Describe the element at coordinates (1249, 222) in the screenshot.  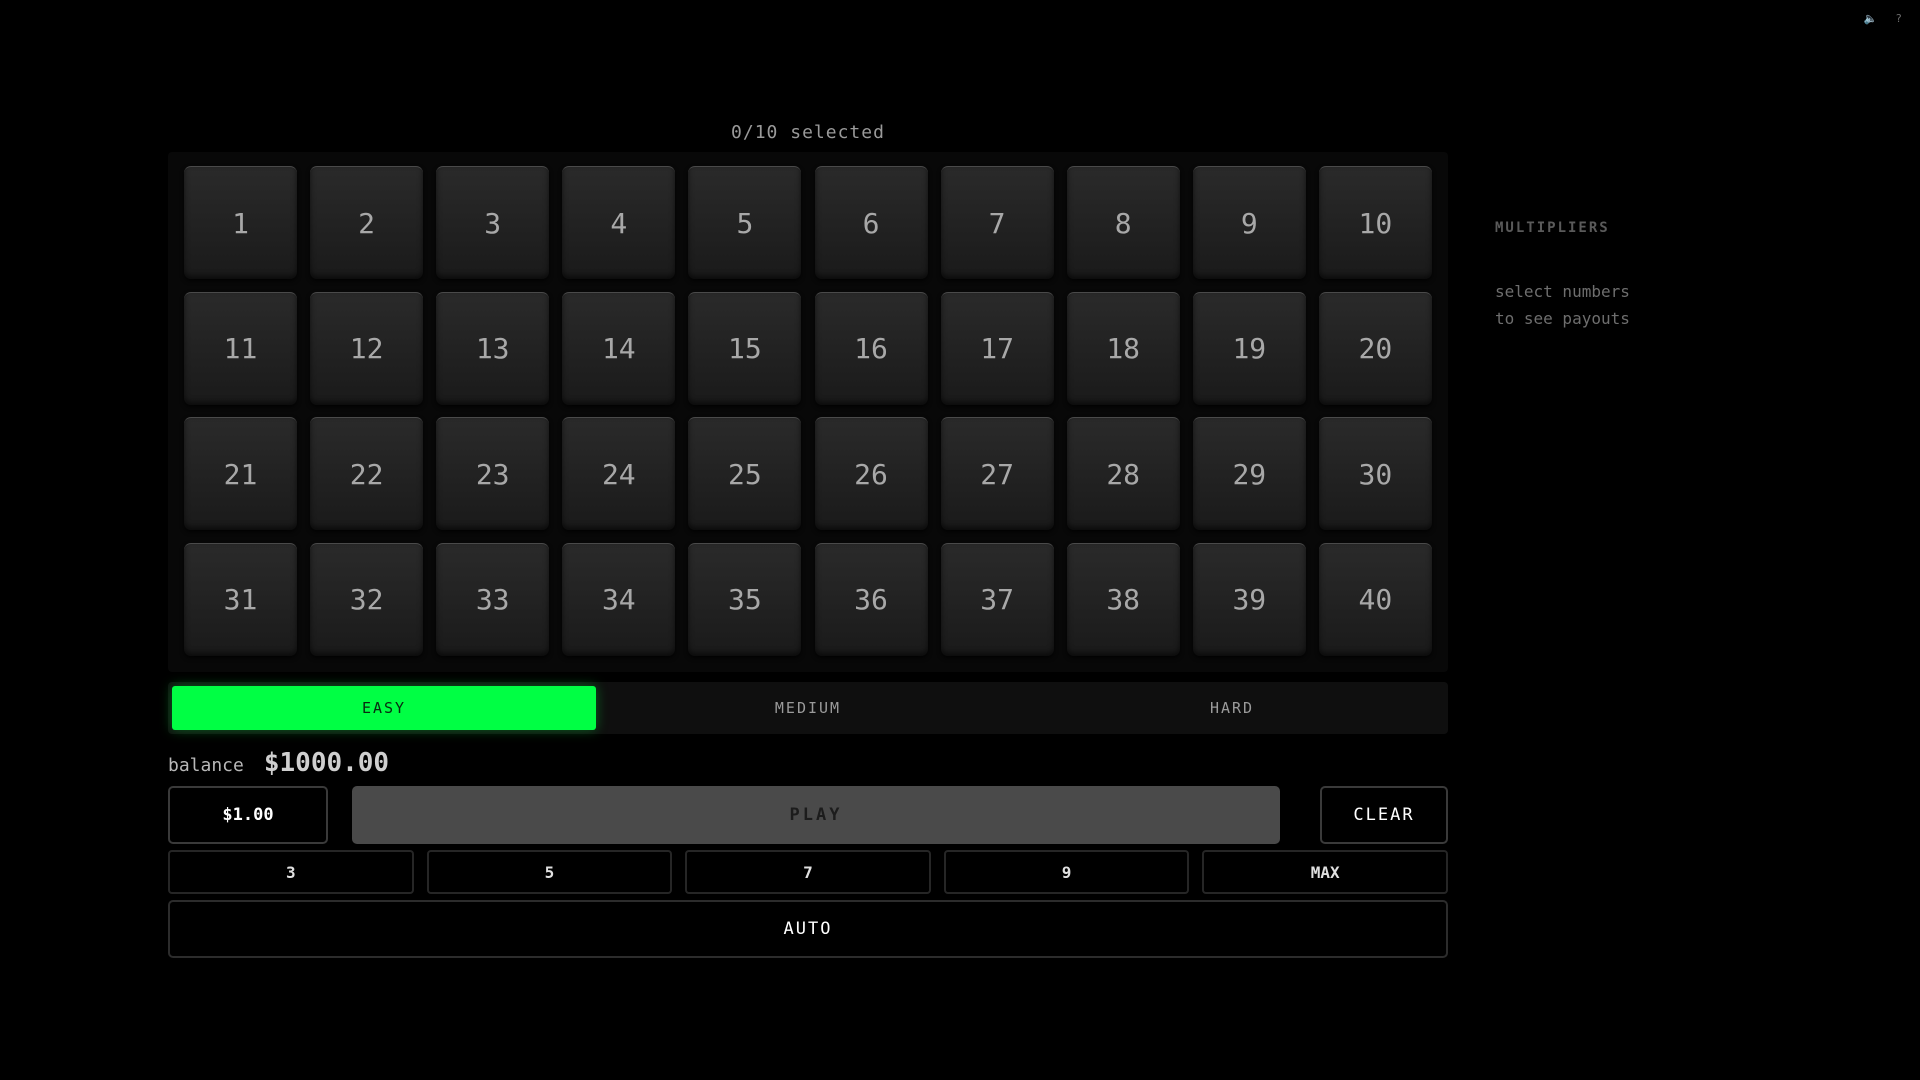
I see `number-cell-9: 9` at that location.